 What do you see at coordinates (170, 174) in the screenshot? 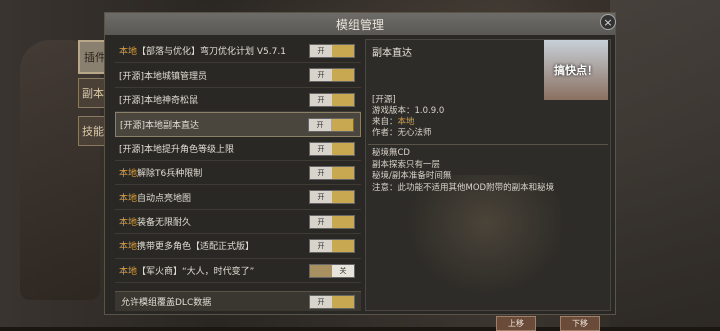
I see `mod-name: 解除T6兵种限制` at bounding box center [170, 174].